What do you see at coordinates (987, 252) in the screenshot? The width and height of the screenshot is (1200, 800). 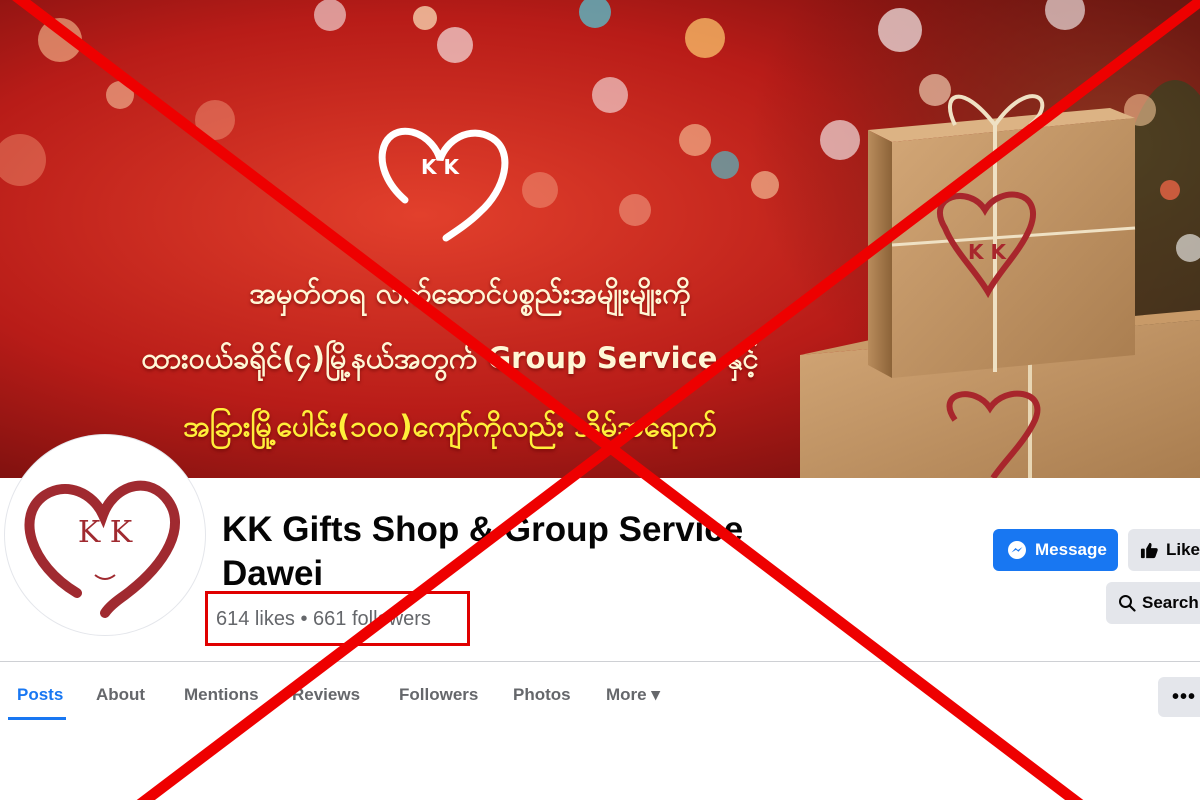 I see `gift-box-logo-text: K K` at bounding box center [987, 252].